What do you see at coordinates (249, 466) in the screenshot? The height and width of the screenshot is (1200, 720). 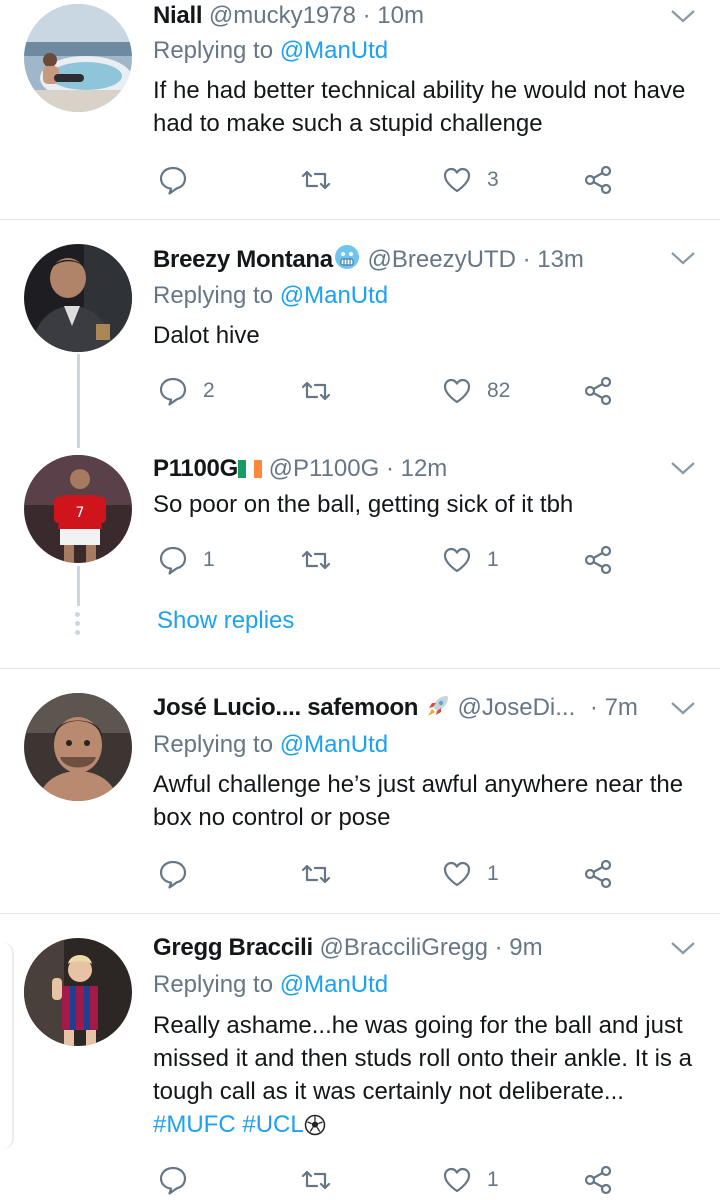 I see `ireland-flag-emoji-icon` at bounding box center [249, 466].